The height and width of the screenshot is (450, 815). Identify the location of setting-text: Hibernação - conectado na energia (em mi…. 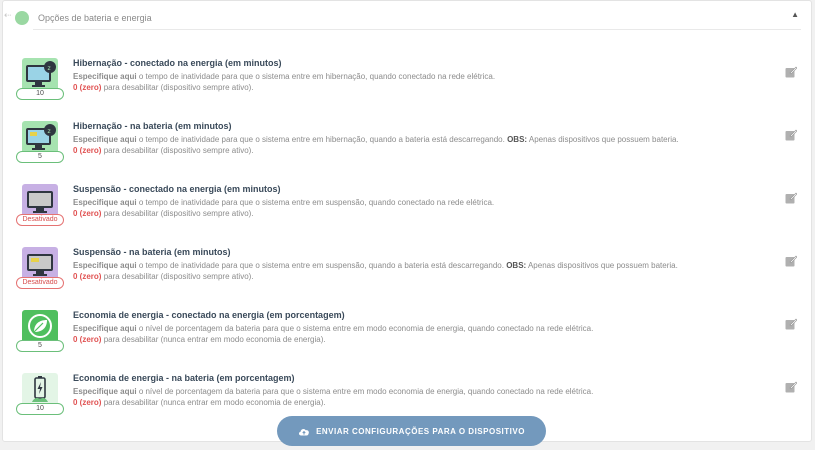
(415, 75).